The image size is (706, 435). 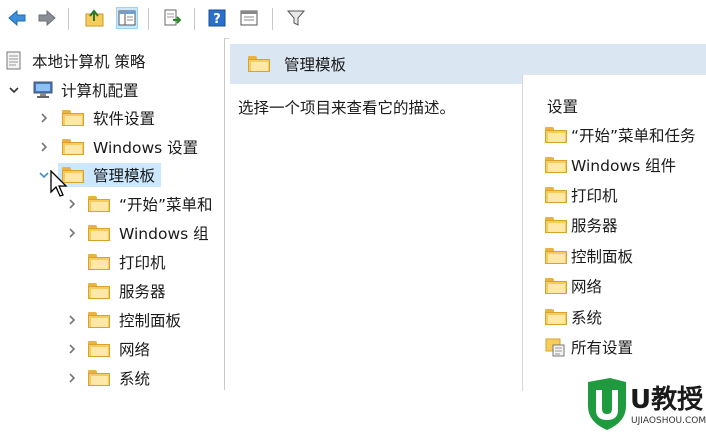 I want to click on list-item-label: 所有设置, so click(x=602, y=348).